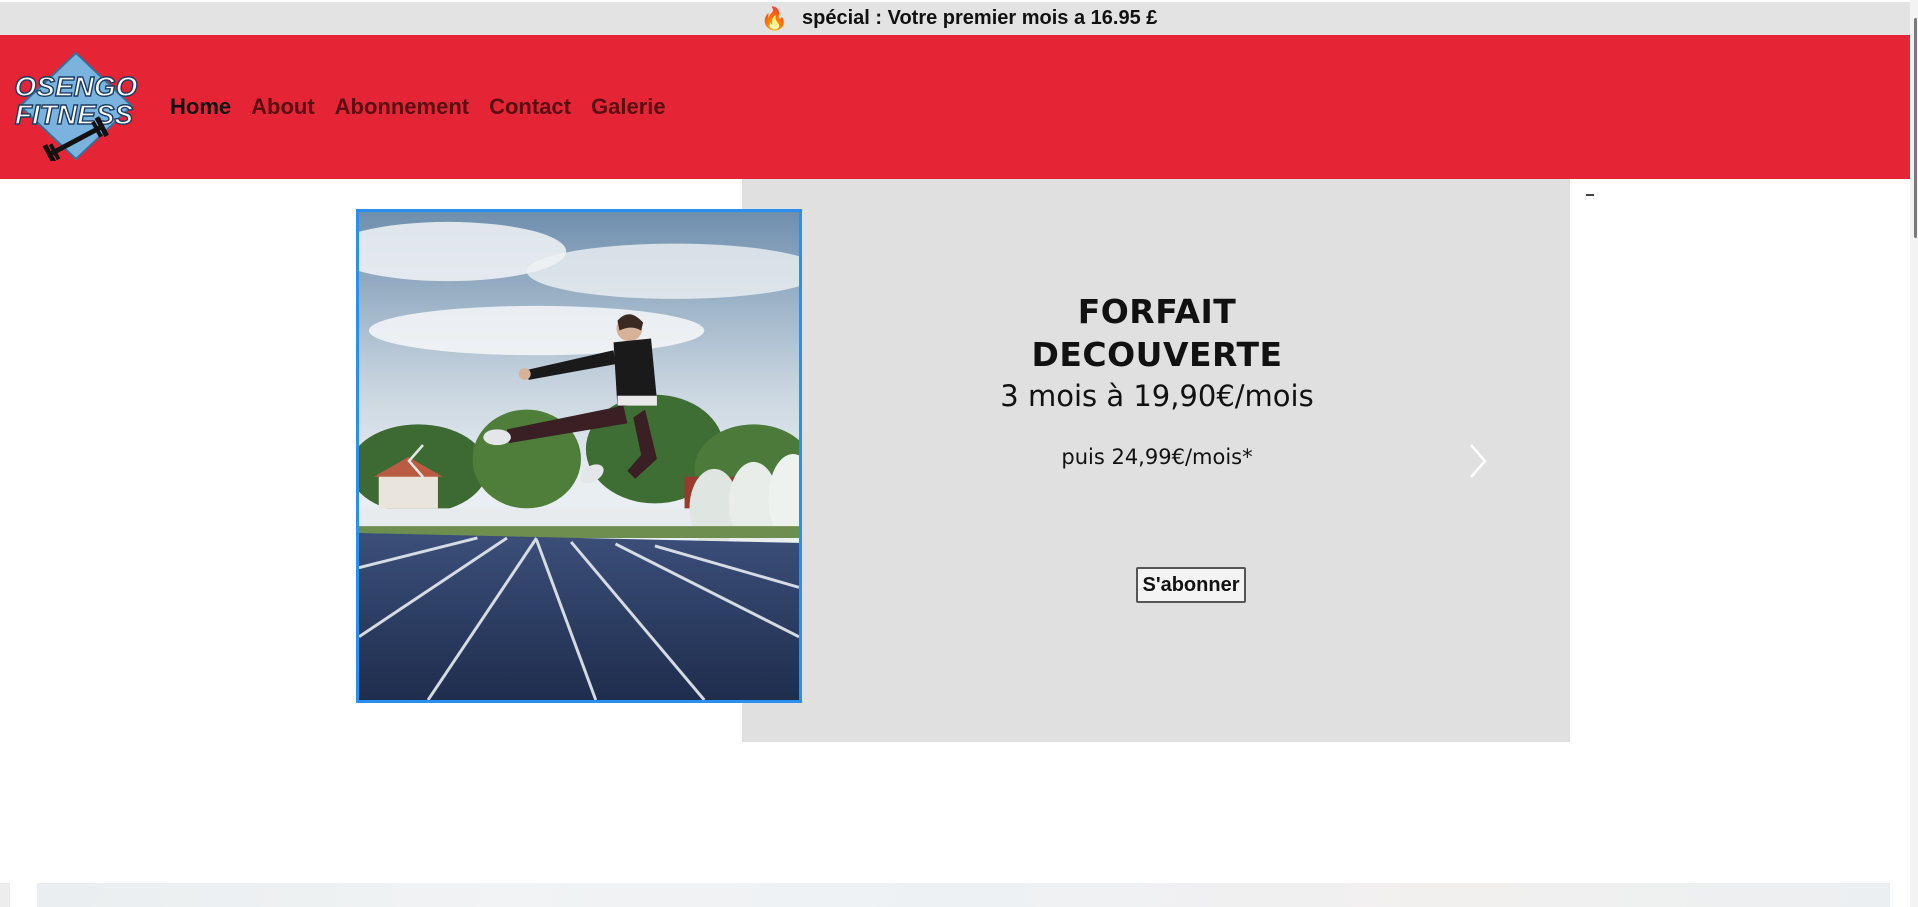 The height and width of the screenshot is (907, 1918). I want to click on chevron-right-icon, so click(1478, 461).